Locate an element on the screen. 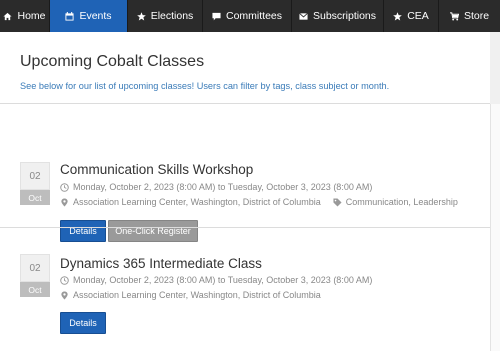  nav-item-events: Events is located at coordinates (89, 16).